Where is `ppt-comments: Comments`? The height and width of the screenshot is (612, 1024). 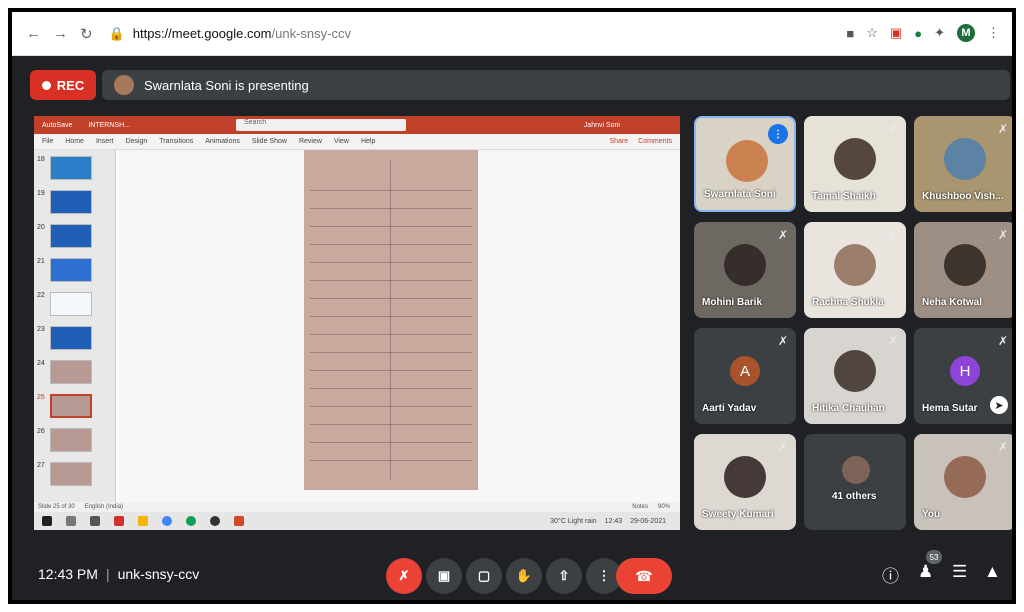 ppt-comments: Comments is located at coordinates (655, 141).